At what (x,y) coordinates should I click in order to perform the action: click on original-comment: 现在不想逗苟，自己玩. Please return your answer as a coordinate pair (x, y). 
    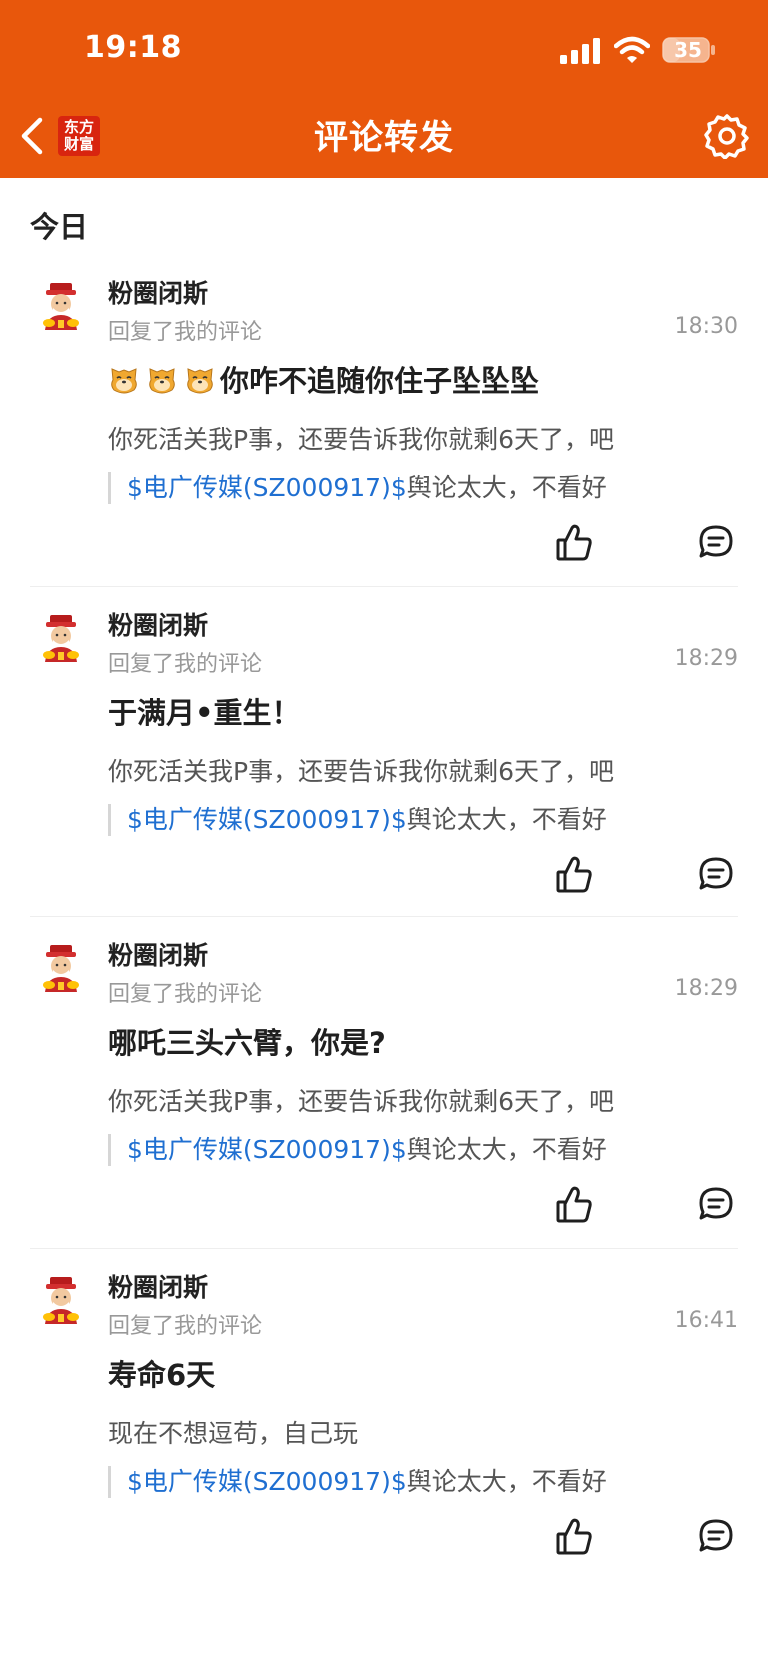
    Looking at the image, I should click on (233, 1432).